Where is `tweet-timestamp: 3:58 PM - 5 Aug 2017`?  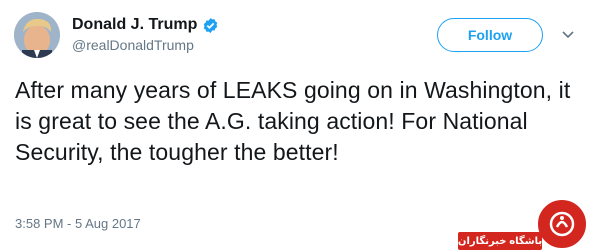
tweet-timestamp: 3:58 PM - 5 Aug 2017 is located at coordinates (78, 223).